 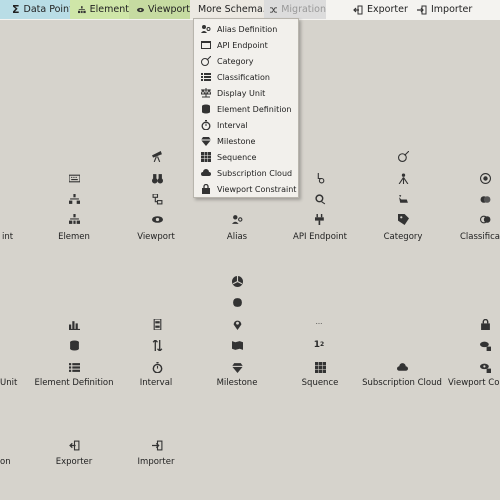 I want to click on settings-plug-icon, so click(x=320, y=199).